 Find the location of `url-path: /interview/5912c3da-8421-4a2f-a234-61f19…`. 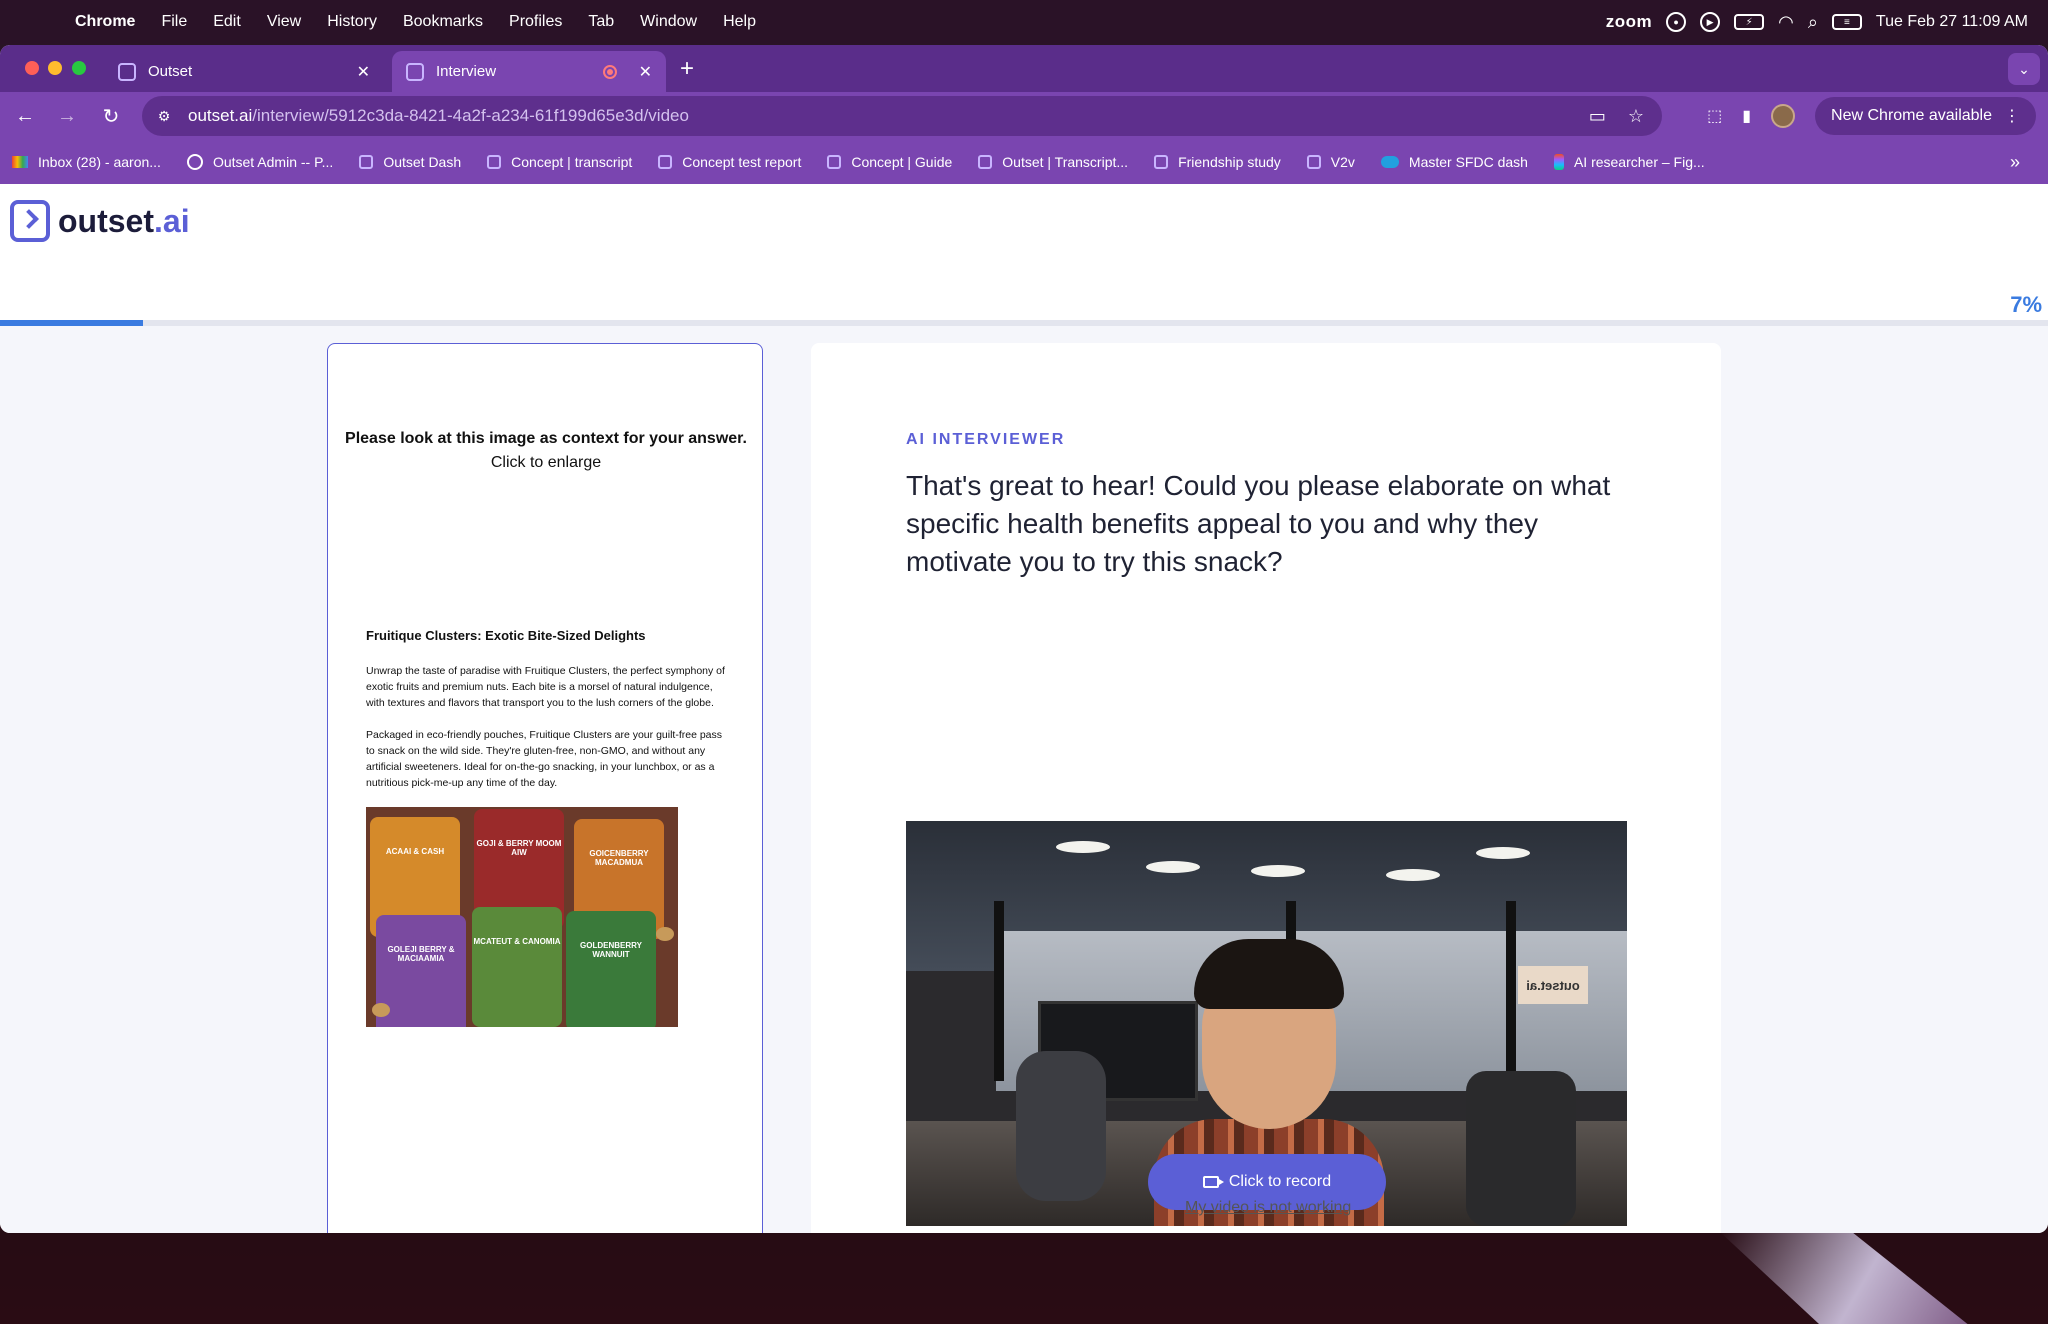

url-path: /interview/5912c3da-8421-4a2f-a234-61f19… is located at coordinates (470, 115).